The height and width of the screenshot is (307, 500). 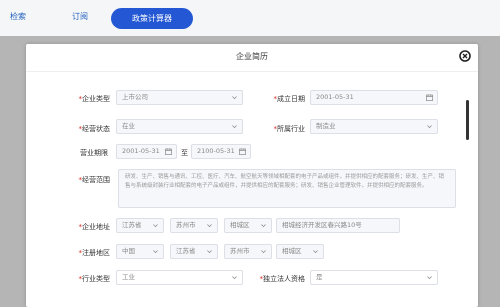 What do you see at coordinates (179, 126) in the screenshot?
I see `business-status-select: 在业` at bounding box center [179, 126].